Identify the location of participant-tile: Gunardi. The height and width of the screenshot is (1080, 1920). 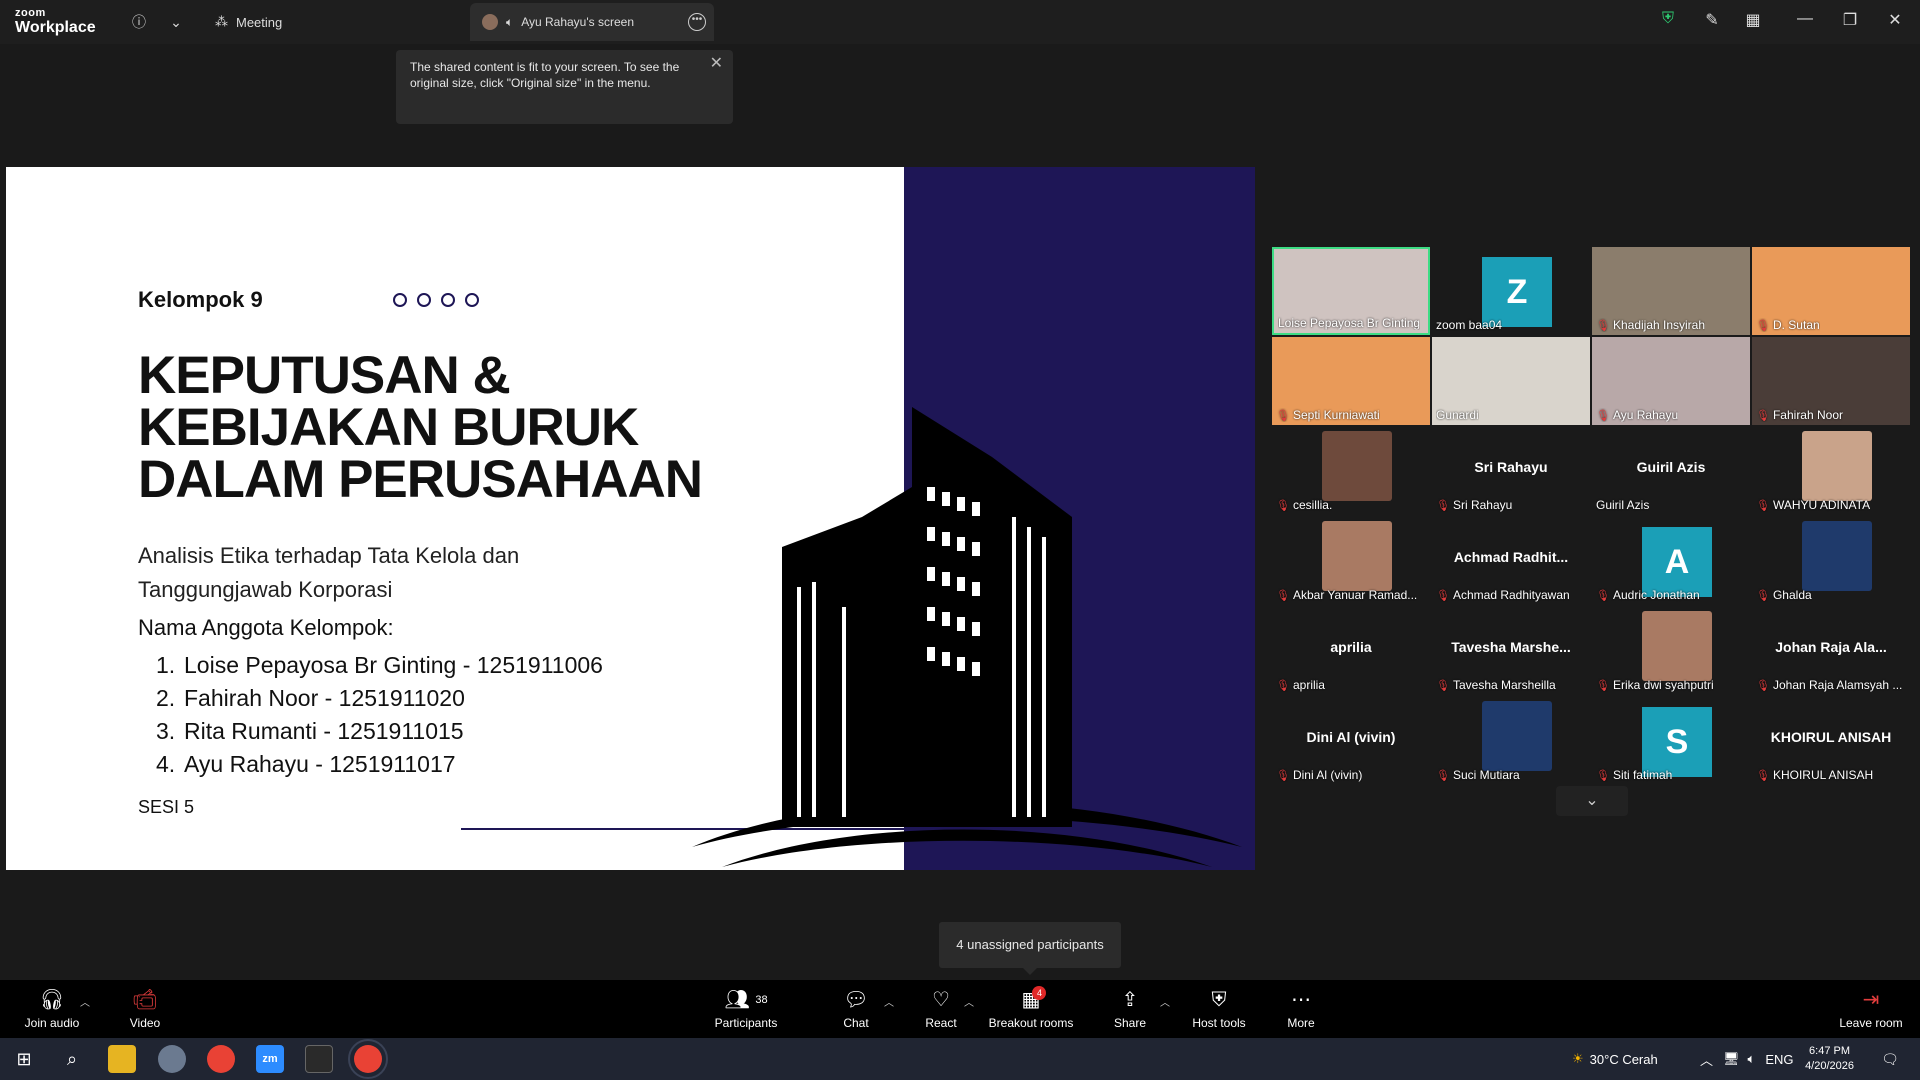
(1511, 381).